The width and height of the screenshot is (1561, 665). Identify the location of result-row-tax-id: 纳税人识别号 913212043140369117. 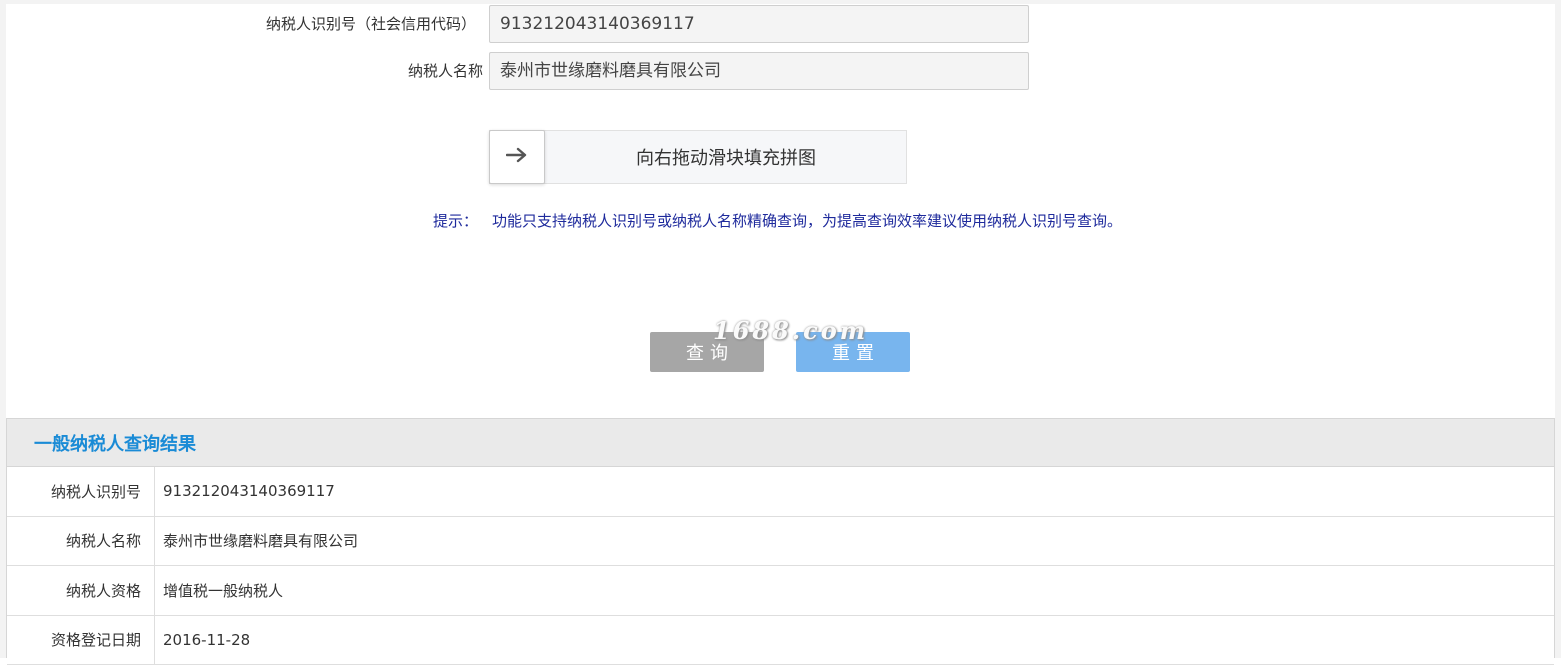
(780, 492).